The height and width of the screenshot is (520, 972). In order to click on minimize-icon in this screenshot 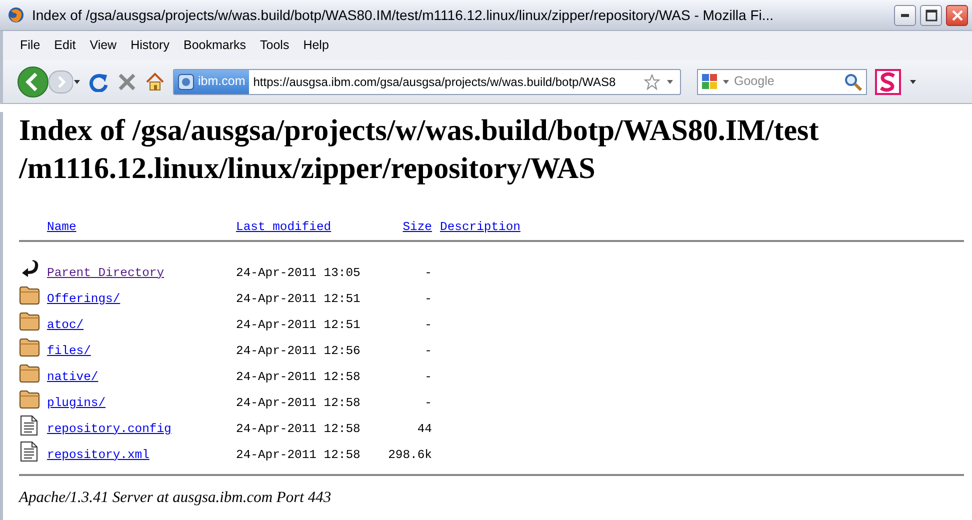, I will do `click(905, 16)`.